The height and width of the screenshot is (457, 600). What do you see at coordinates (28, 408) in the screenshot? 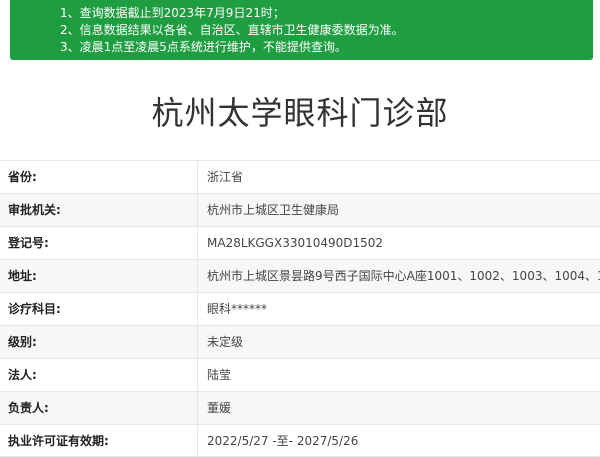
I see `row-label: 负责人:` at bounding box center [28, 408].